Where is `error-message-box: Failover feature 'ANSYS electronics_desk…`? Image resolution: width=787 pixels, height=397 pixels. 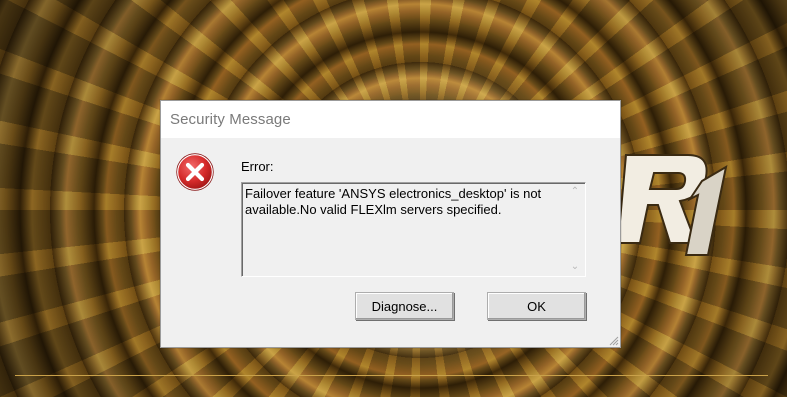 error-message-box: Failover feature 'ANSYS electronics_desk… is located at coordinates (413, 229).